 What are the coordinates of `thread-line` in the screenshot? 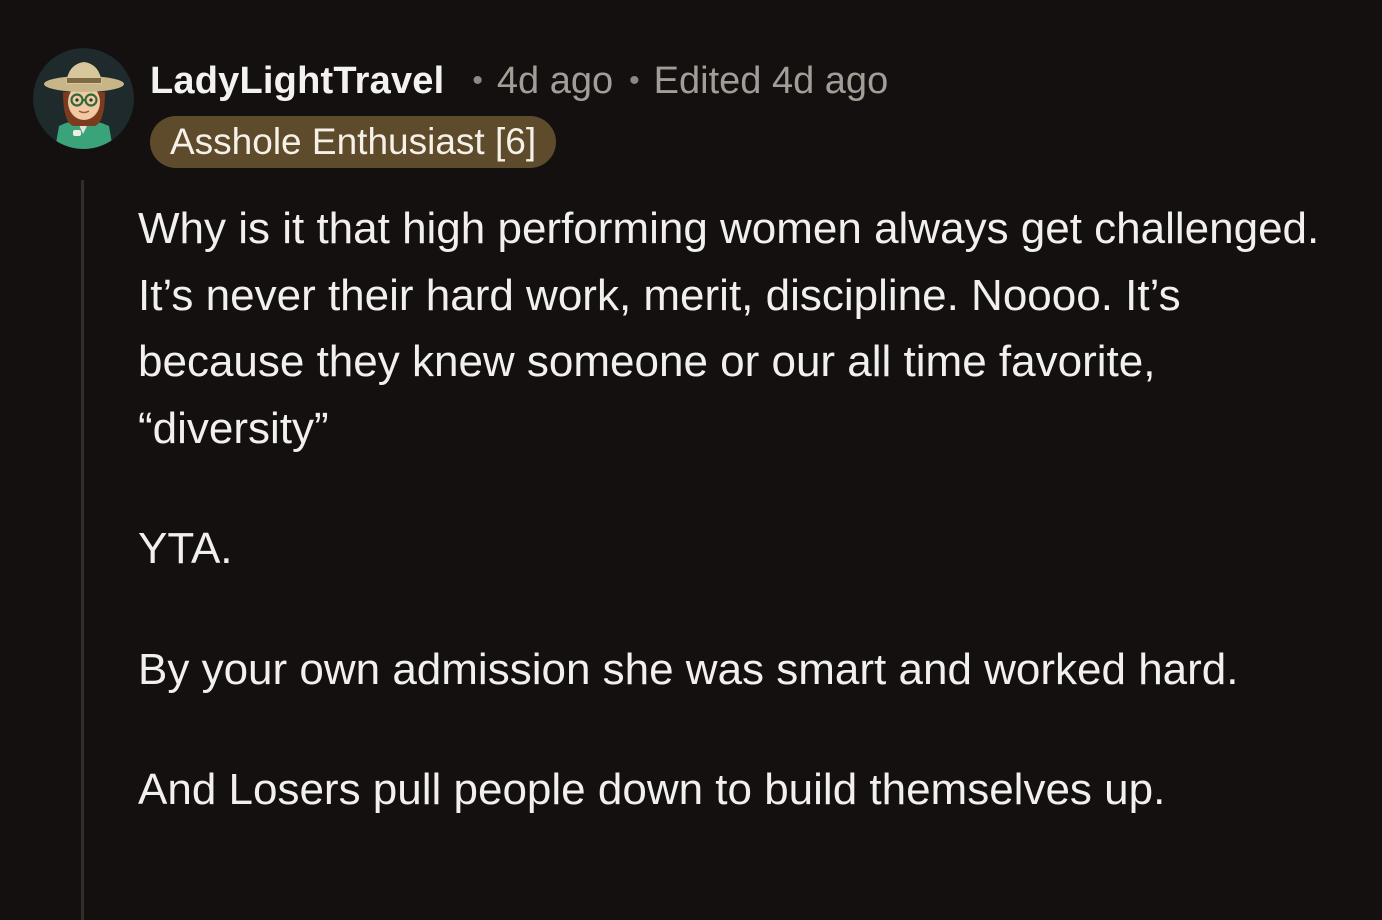 It's located at (82, 550).